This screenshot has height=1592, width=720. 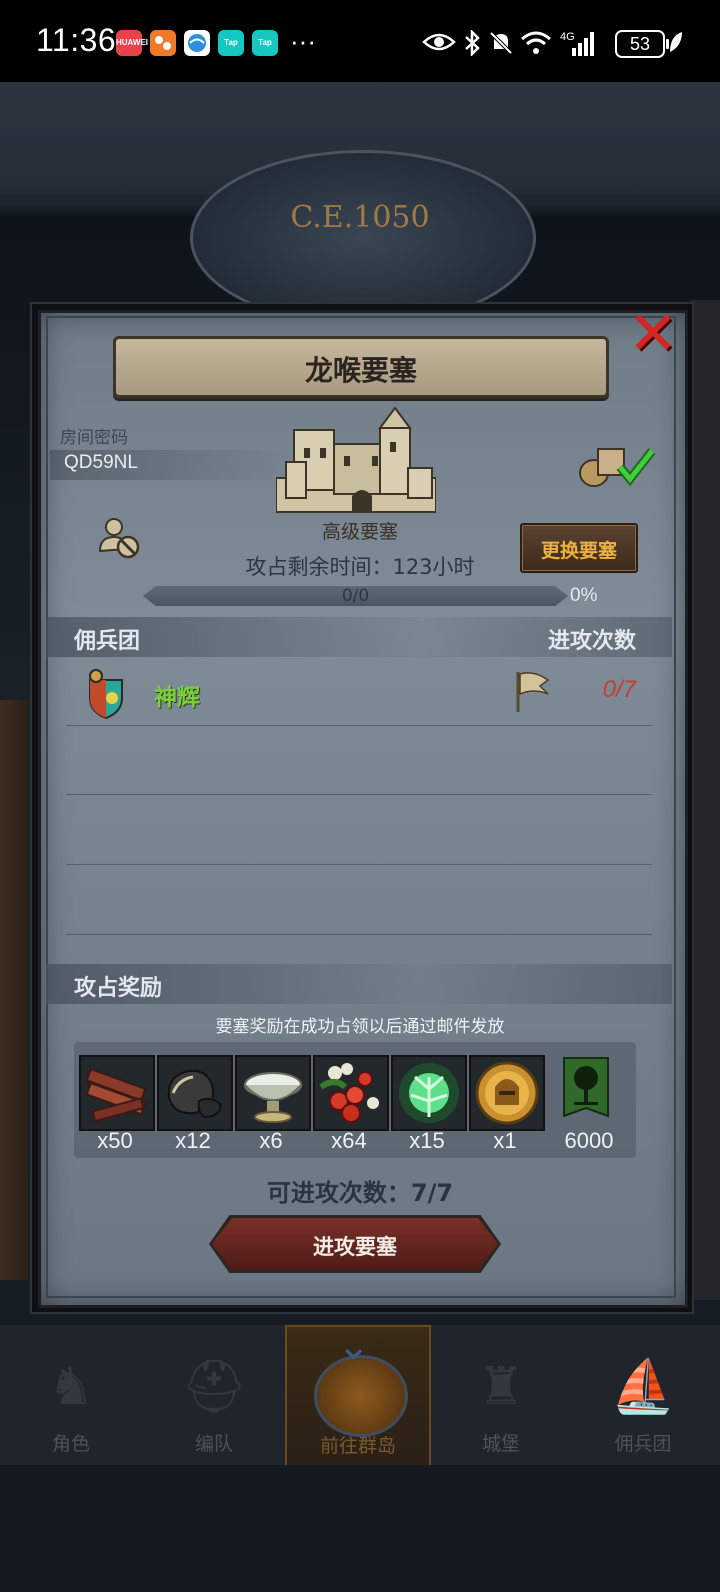 What do you see at coordinates (271, 1140) in the screenshot?
I see `reward-count: x6` at bounding box center [271, 1140].